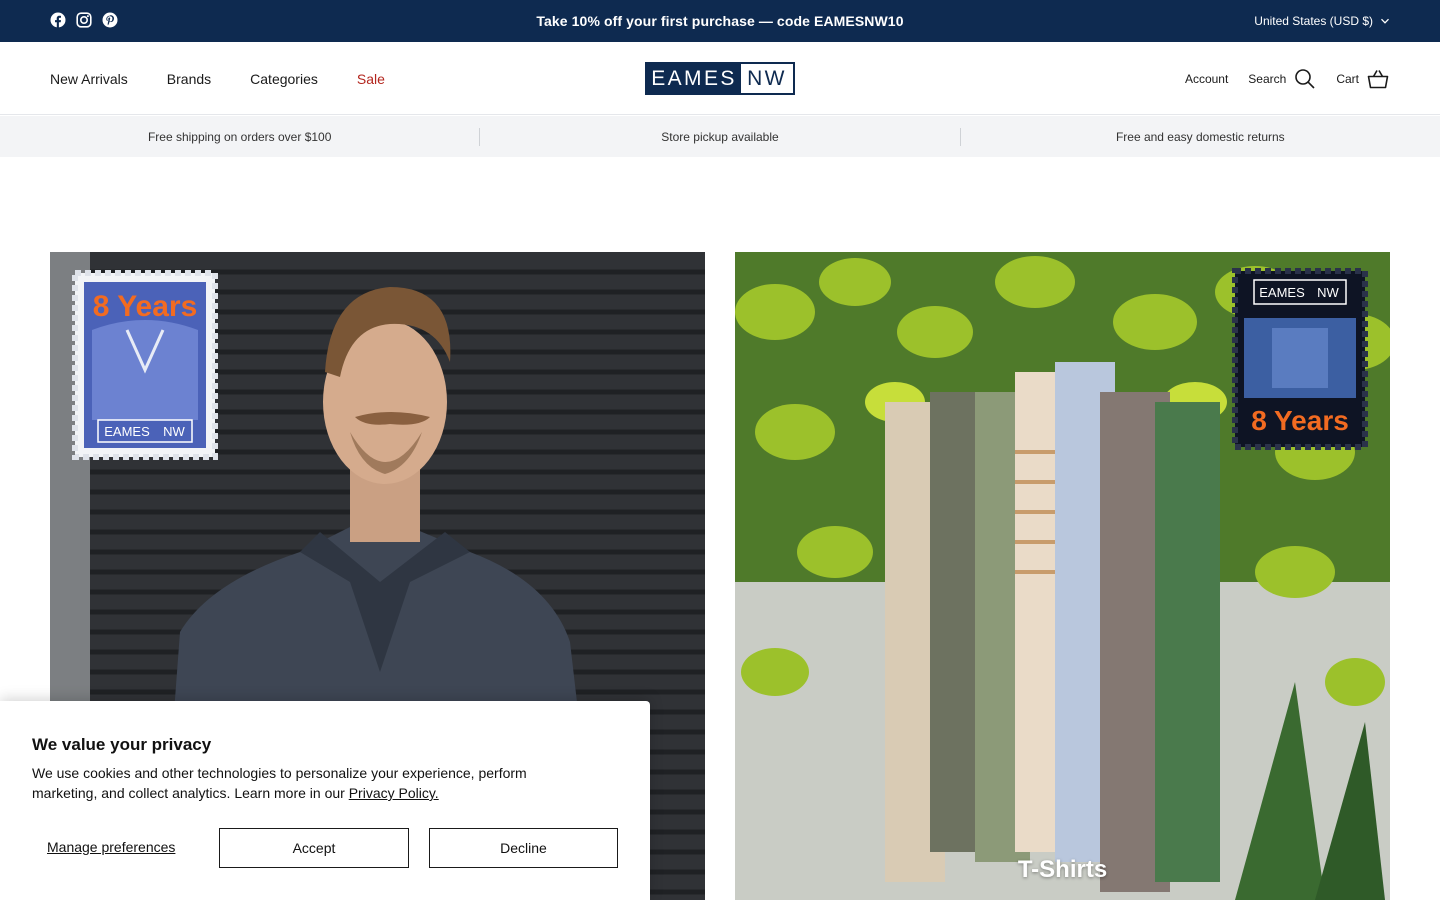  What do you see at coordinates (122, 744) in the screenshot?
I see `cookie-title: We value your privacy` at bounding box center [122, 744].